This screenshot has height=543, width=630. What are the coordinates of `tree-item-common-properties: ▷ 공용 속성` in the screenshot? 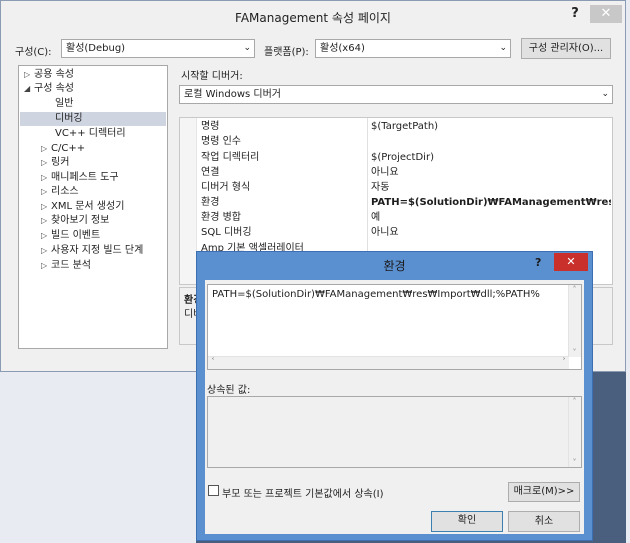 It's located at (49, 75).